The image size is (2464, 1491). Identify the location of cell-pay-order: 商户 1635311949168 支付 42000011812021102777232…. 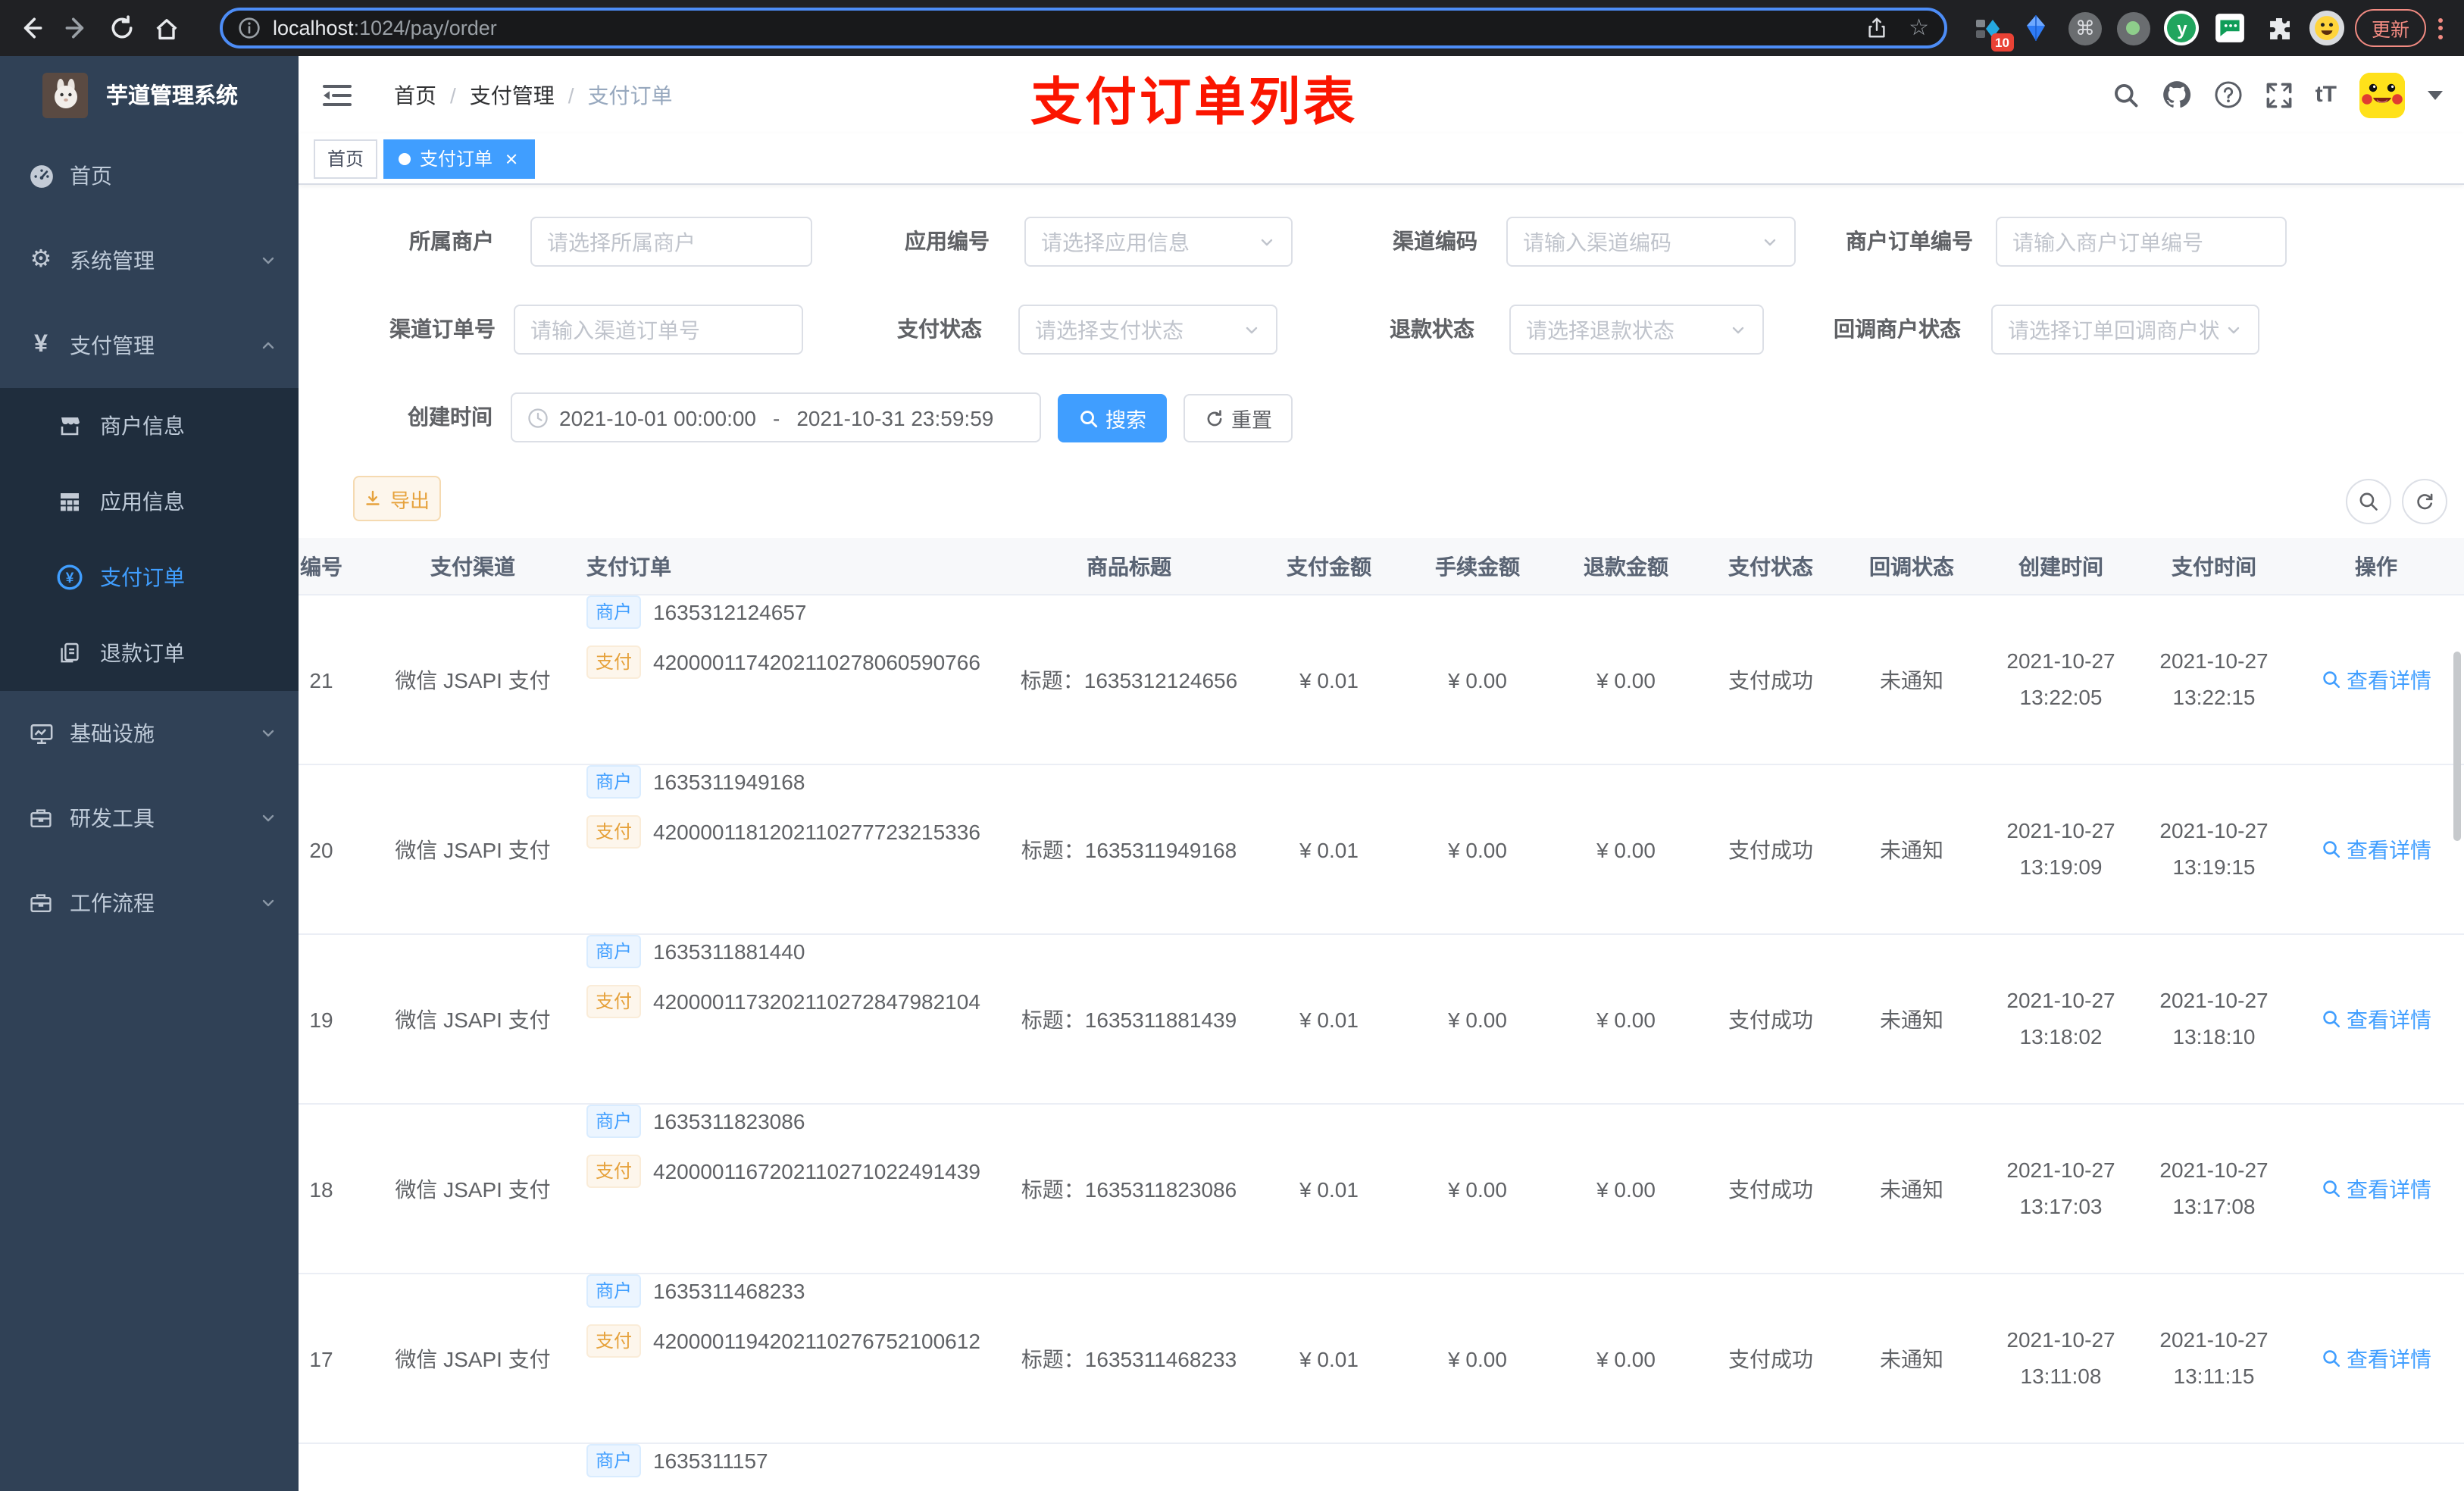
(787, 849).